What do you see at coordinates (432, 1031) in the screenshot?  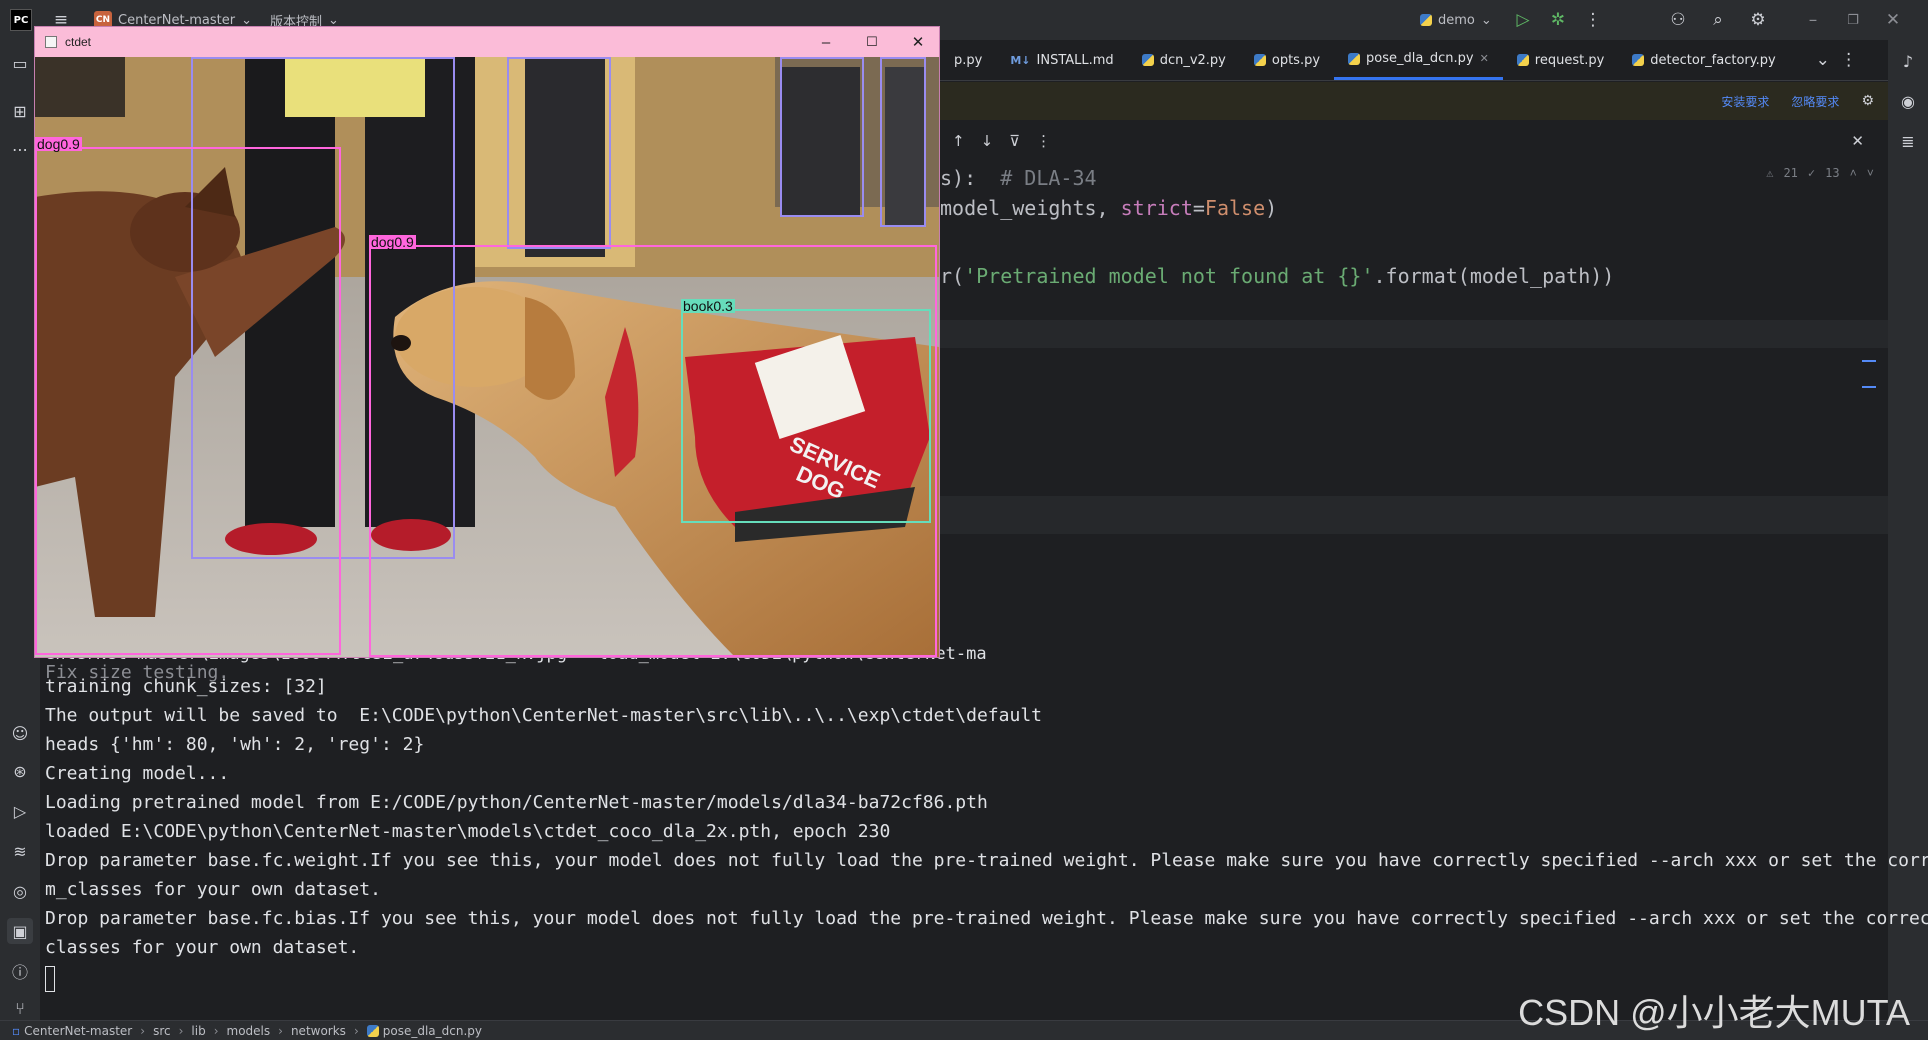 I see `breadcrumb-item: pose_dla_dcn.py` at bounding box center [432, 1031].